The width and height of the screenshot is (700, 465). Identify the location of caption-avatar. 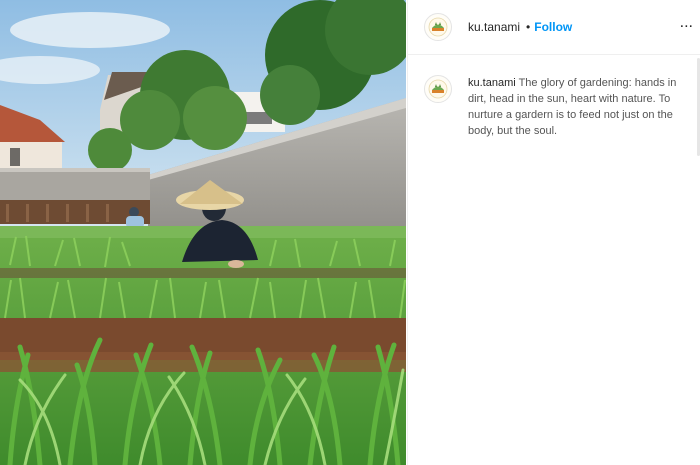
(438, 89).